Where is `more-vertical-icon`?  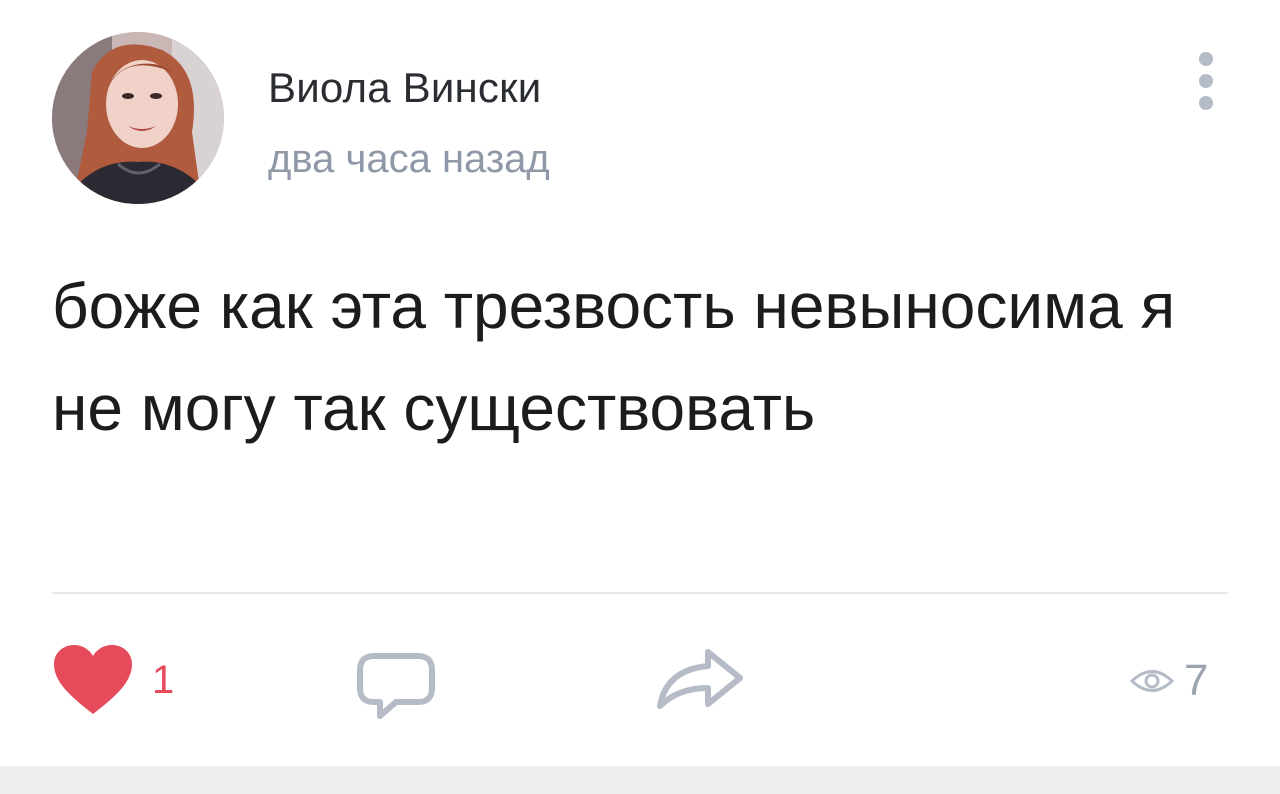
more-vertical-icon is located at coordinates (1207, 81).